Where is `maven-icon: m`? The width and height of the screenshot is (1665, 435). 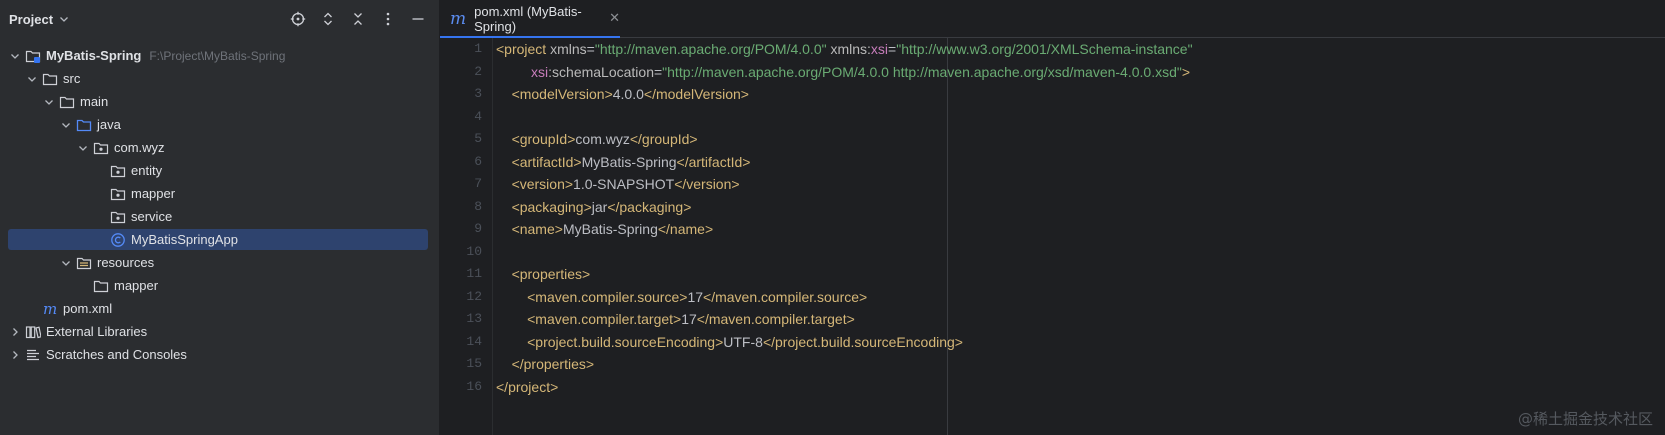 maven-icon: m is located at coordinates (458, 18).